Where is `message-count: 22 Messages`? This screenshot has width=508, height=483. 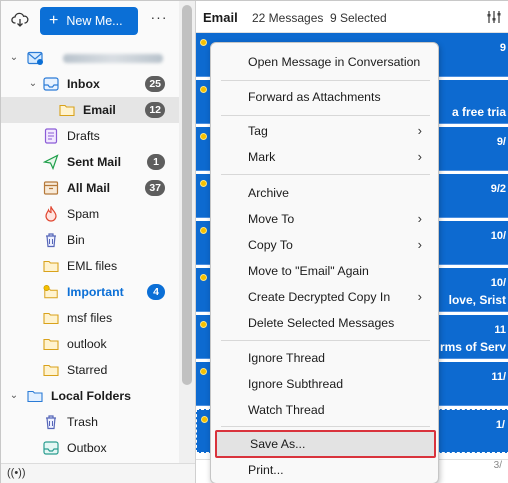 message-count: 22 Messages is located at coordinates (288, 18).